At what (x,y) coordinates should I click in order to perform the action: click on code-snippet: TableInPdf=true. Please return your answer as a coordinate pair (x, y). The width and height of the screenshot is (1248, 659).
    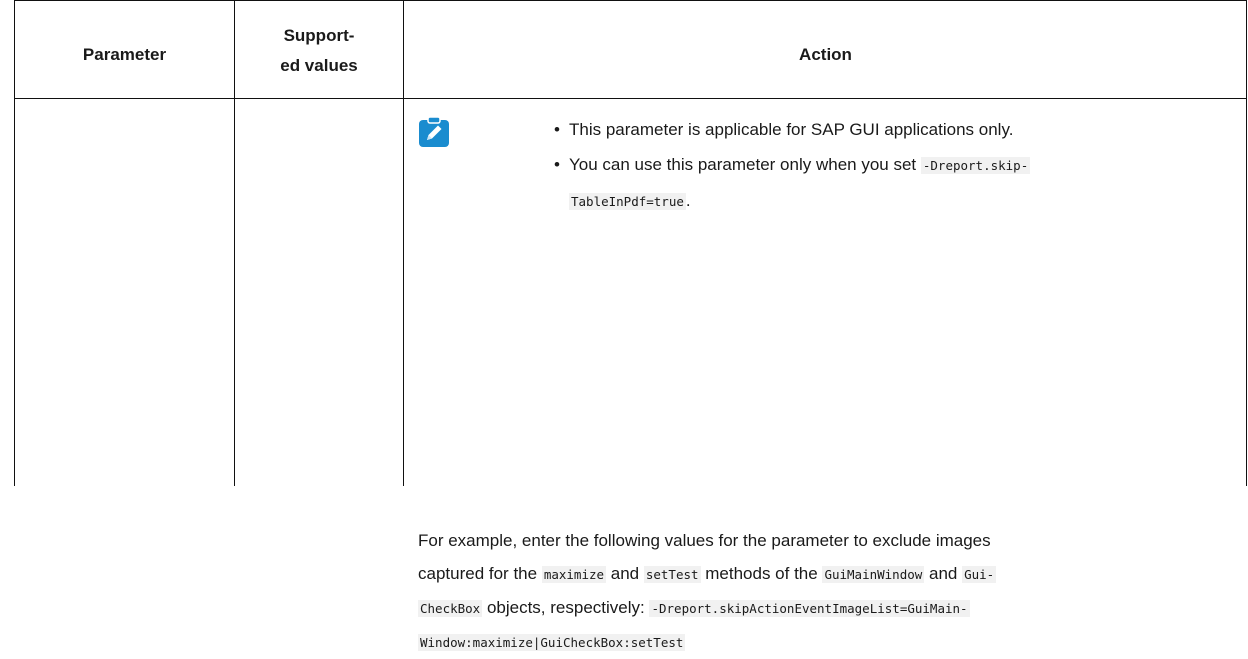
    Looking at the image, I should click on (627, 201).